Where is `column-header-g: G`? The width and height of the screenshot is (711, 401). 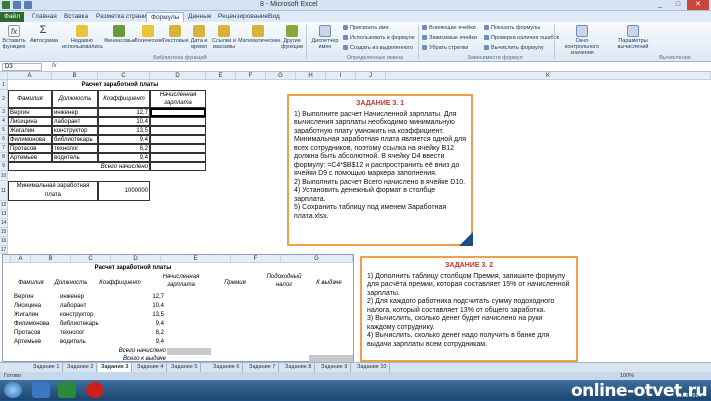
column-header-g: G is located at coordinates (281, 76).